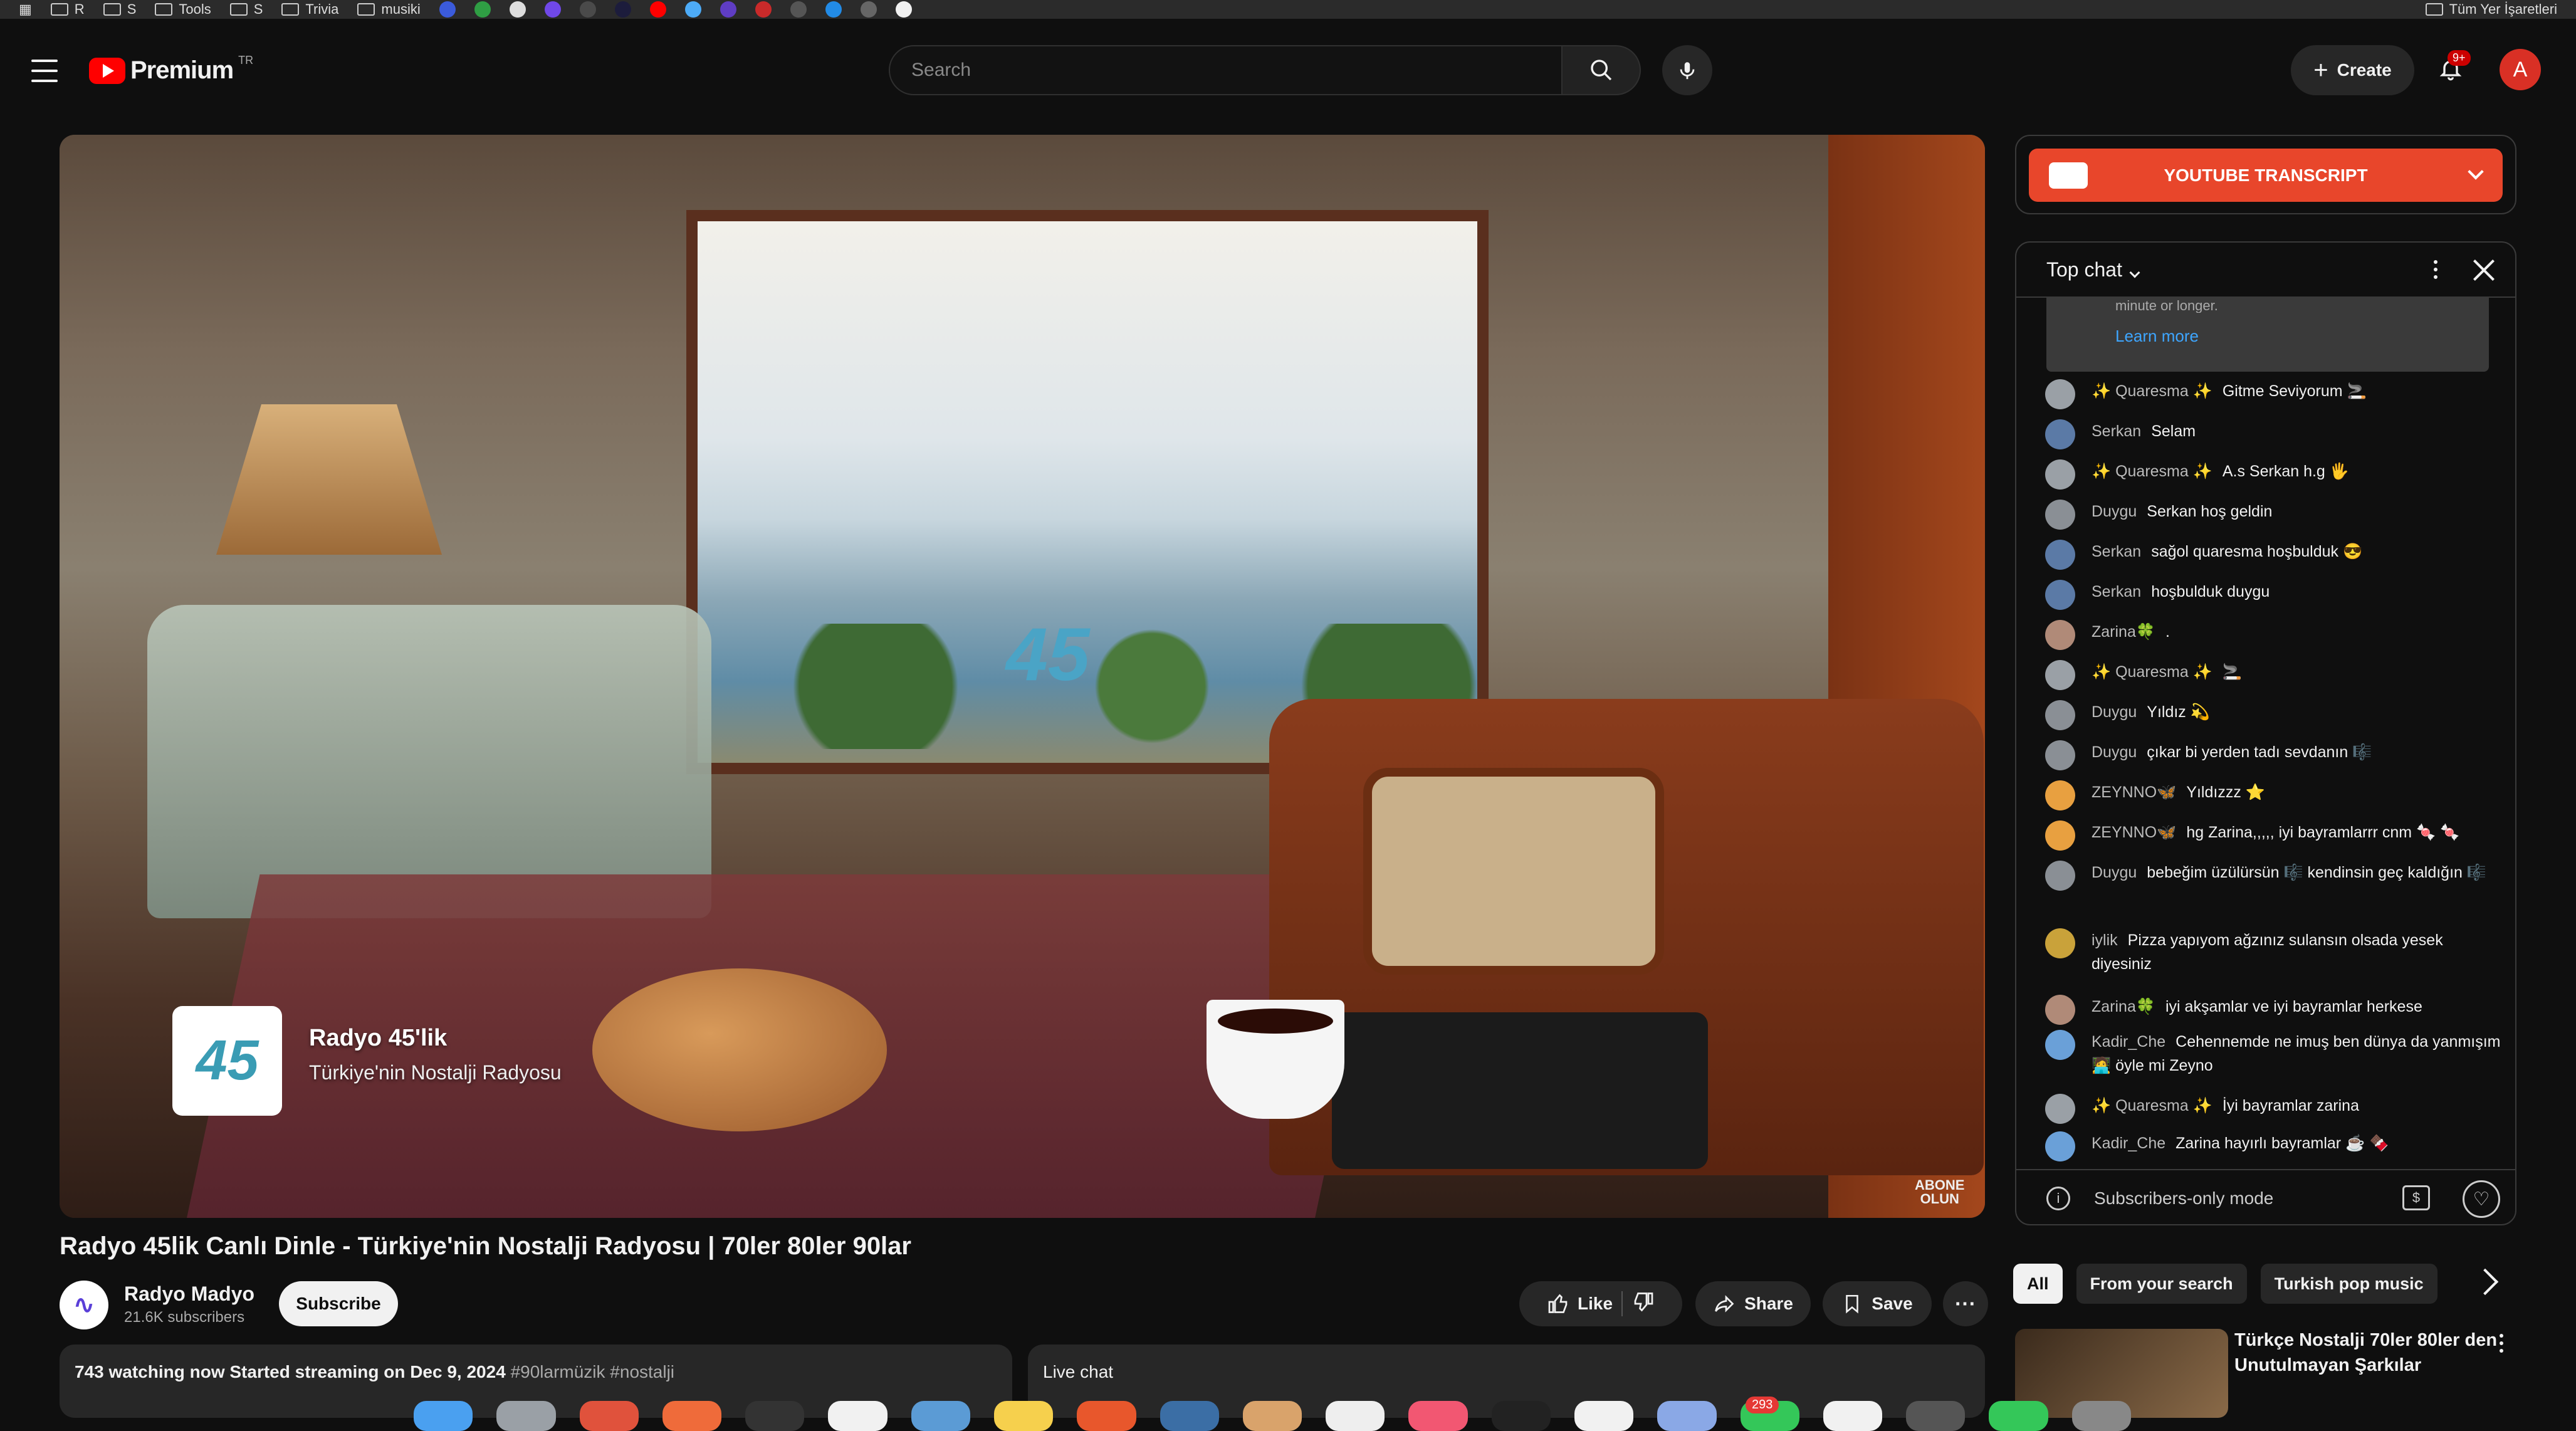 The width and height of the screenshot is (2576, 1431). Describe the element at coordinates (868, 9) in the screenshot. I see `bookmark-favicon-car` at that location.